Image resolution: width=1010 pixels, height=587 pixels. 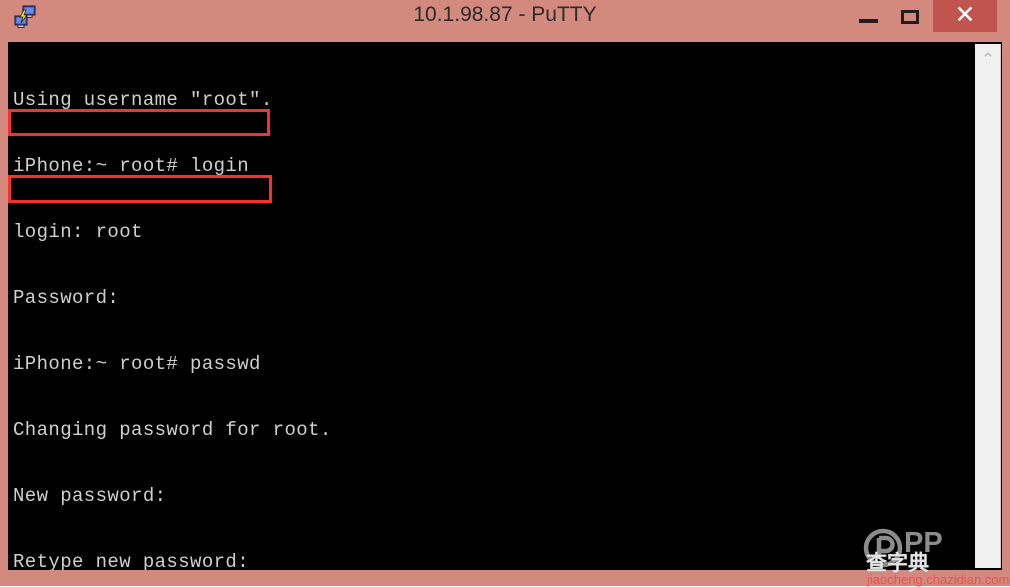 I want to click on terminal-line-password-prompt: Password:, so click(x=66, y=298).